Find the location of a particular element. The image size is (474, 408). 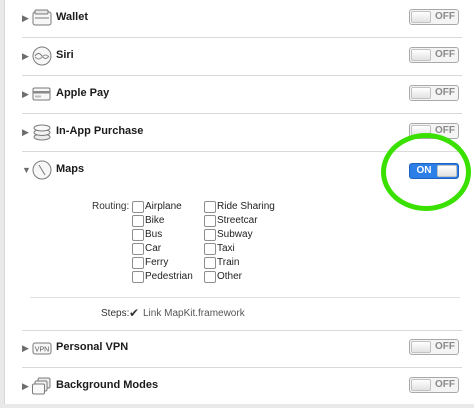

capability-title: Maps is located at coordinates (70, 169).